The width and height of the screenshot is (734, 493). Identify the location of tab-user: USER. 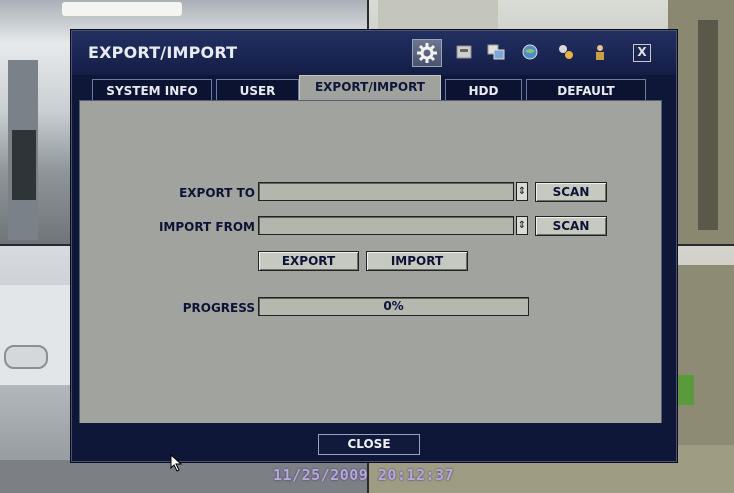
(257, 90).